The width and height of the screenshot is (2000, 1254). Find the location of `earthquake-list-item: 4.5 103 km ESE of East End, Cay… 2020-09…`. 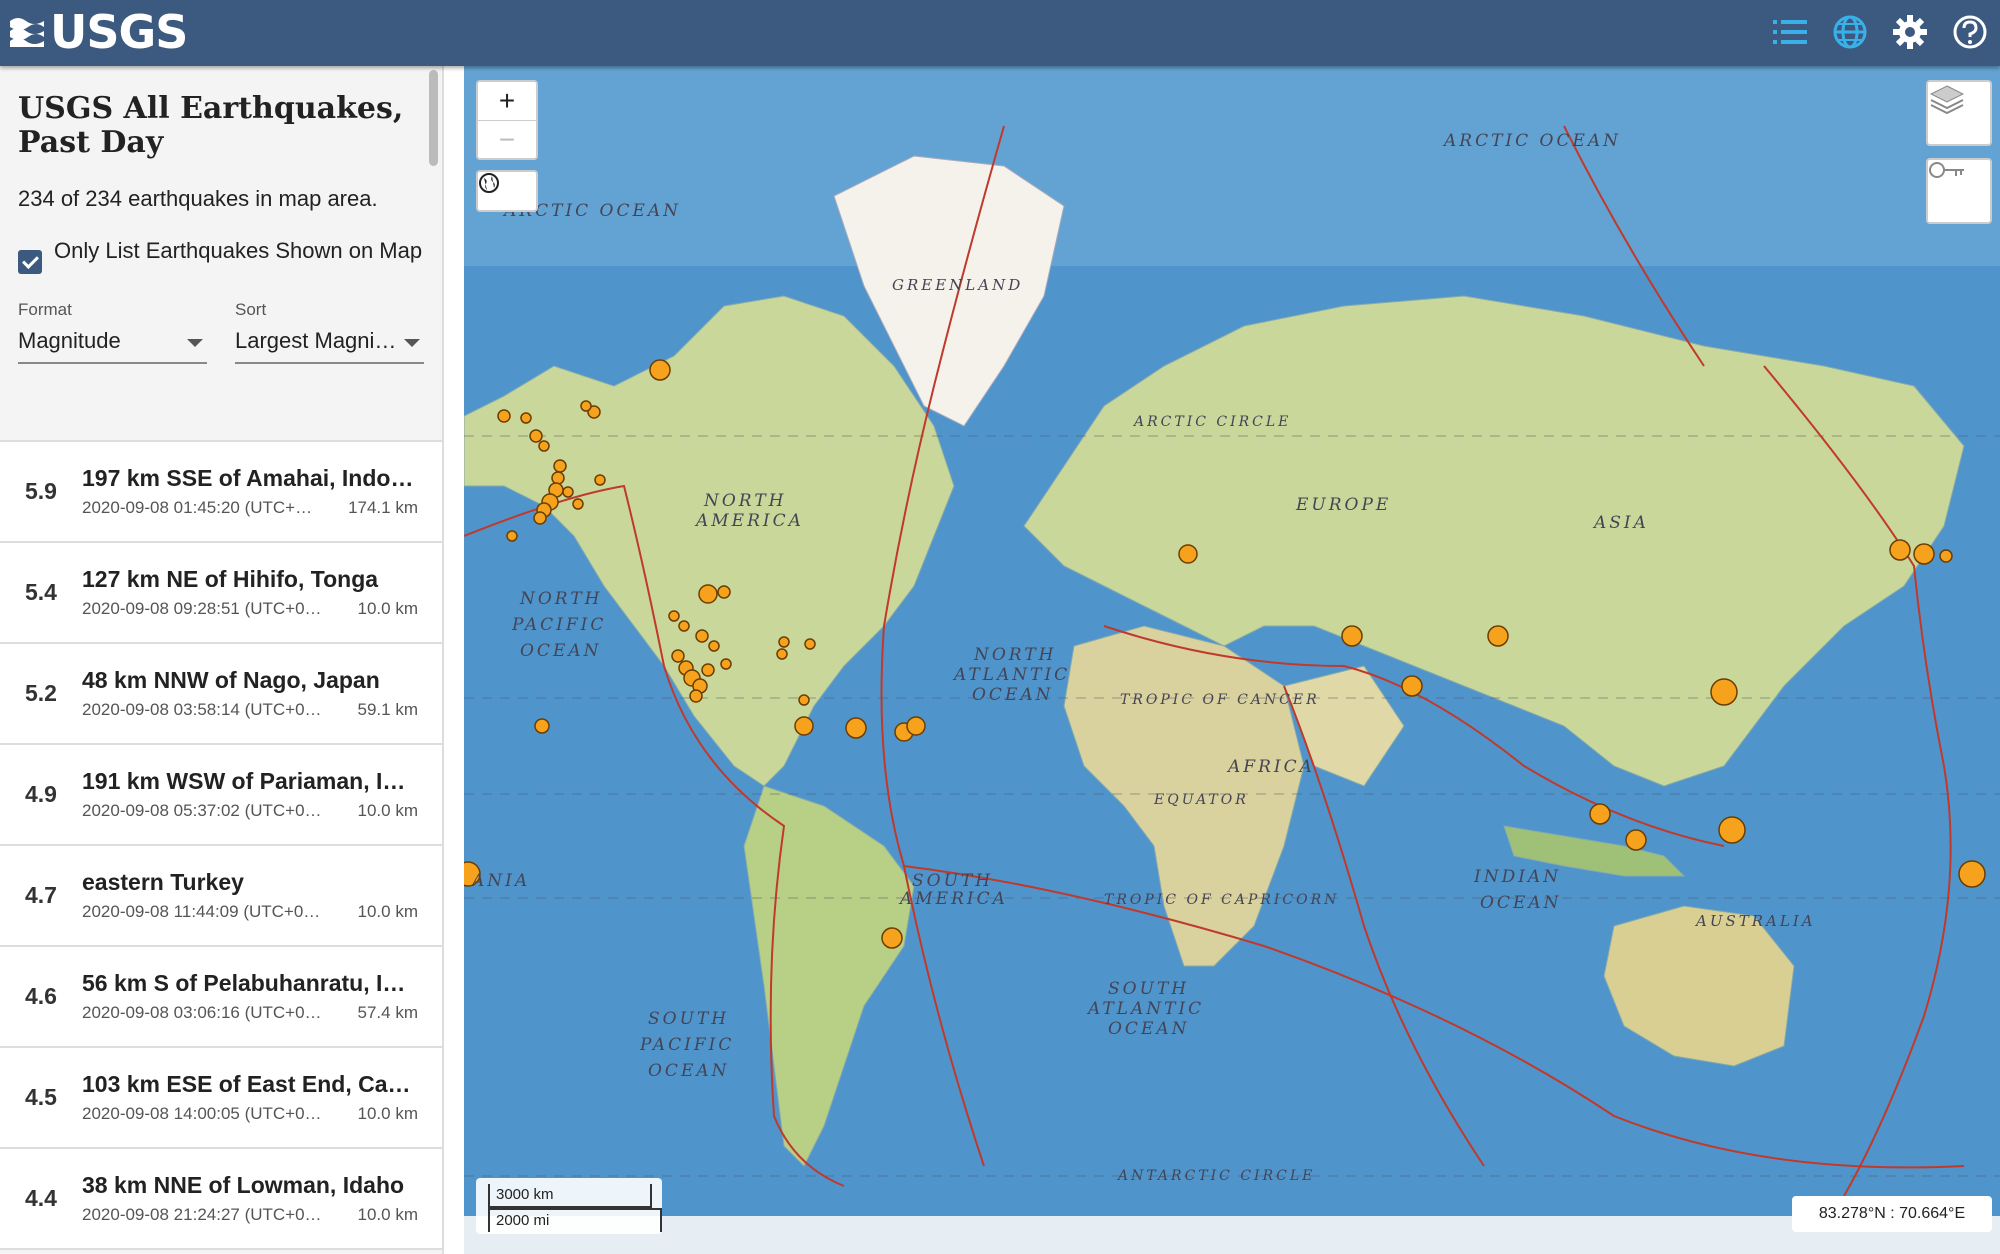

earthquake-list-item: 4.5 103 km ESE of East End, Cay… 2020-09… is located at coordinates (221, 1098).